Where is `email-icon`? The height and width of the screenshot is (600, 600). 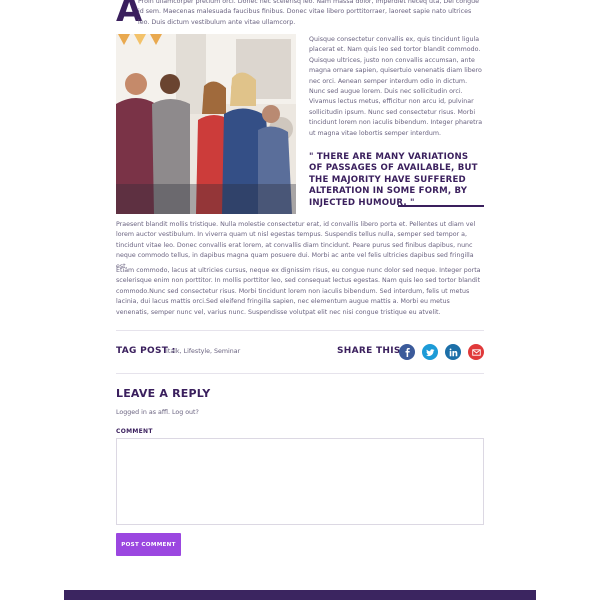 email-icon is located at coordinates (476, 352).